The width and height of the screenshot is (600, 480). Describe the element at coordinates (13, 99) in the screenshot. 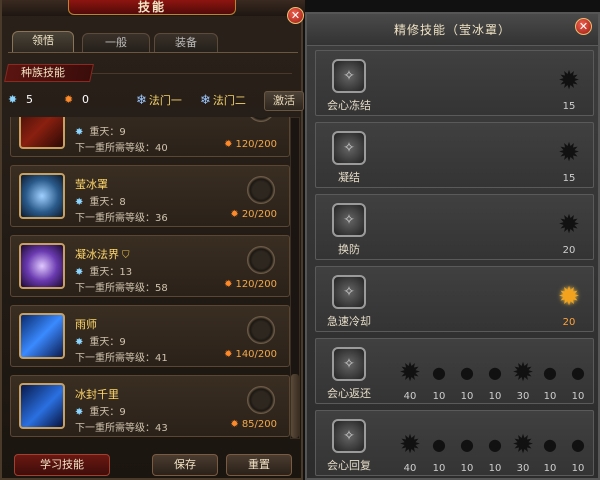

I see `blue-star-icon: ✸` at that location.